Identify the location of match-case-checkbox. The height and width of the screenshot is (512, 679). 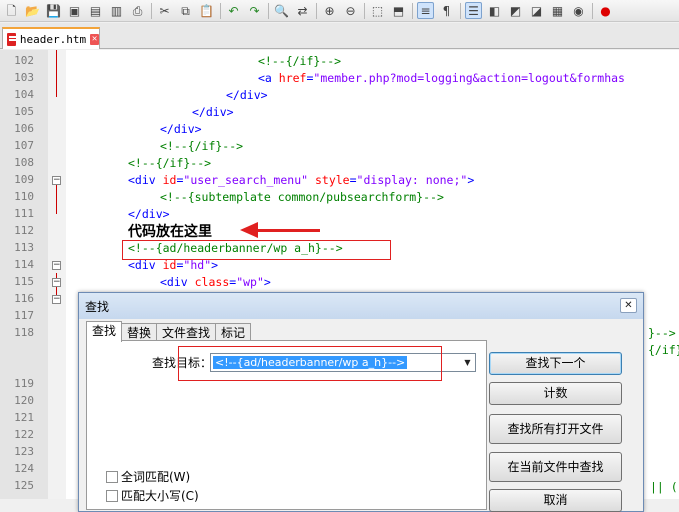
(112, 495).